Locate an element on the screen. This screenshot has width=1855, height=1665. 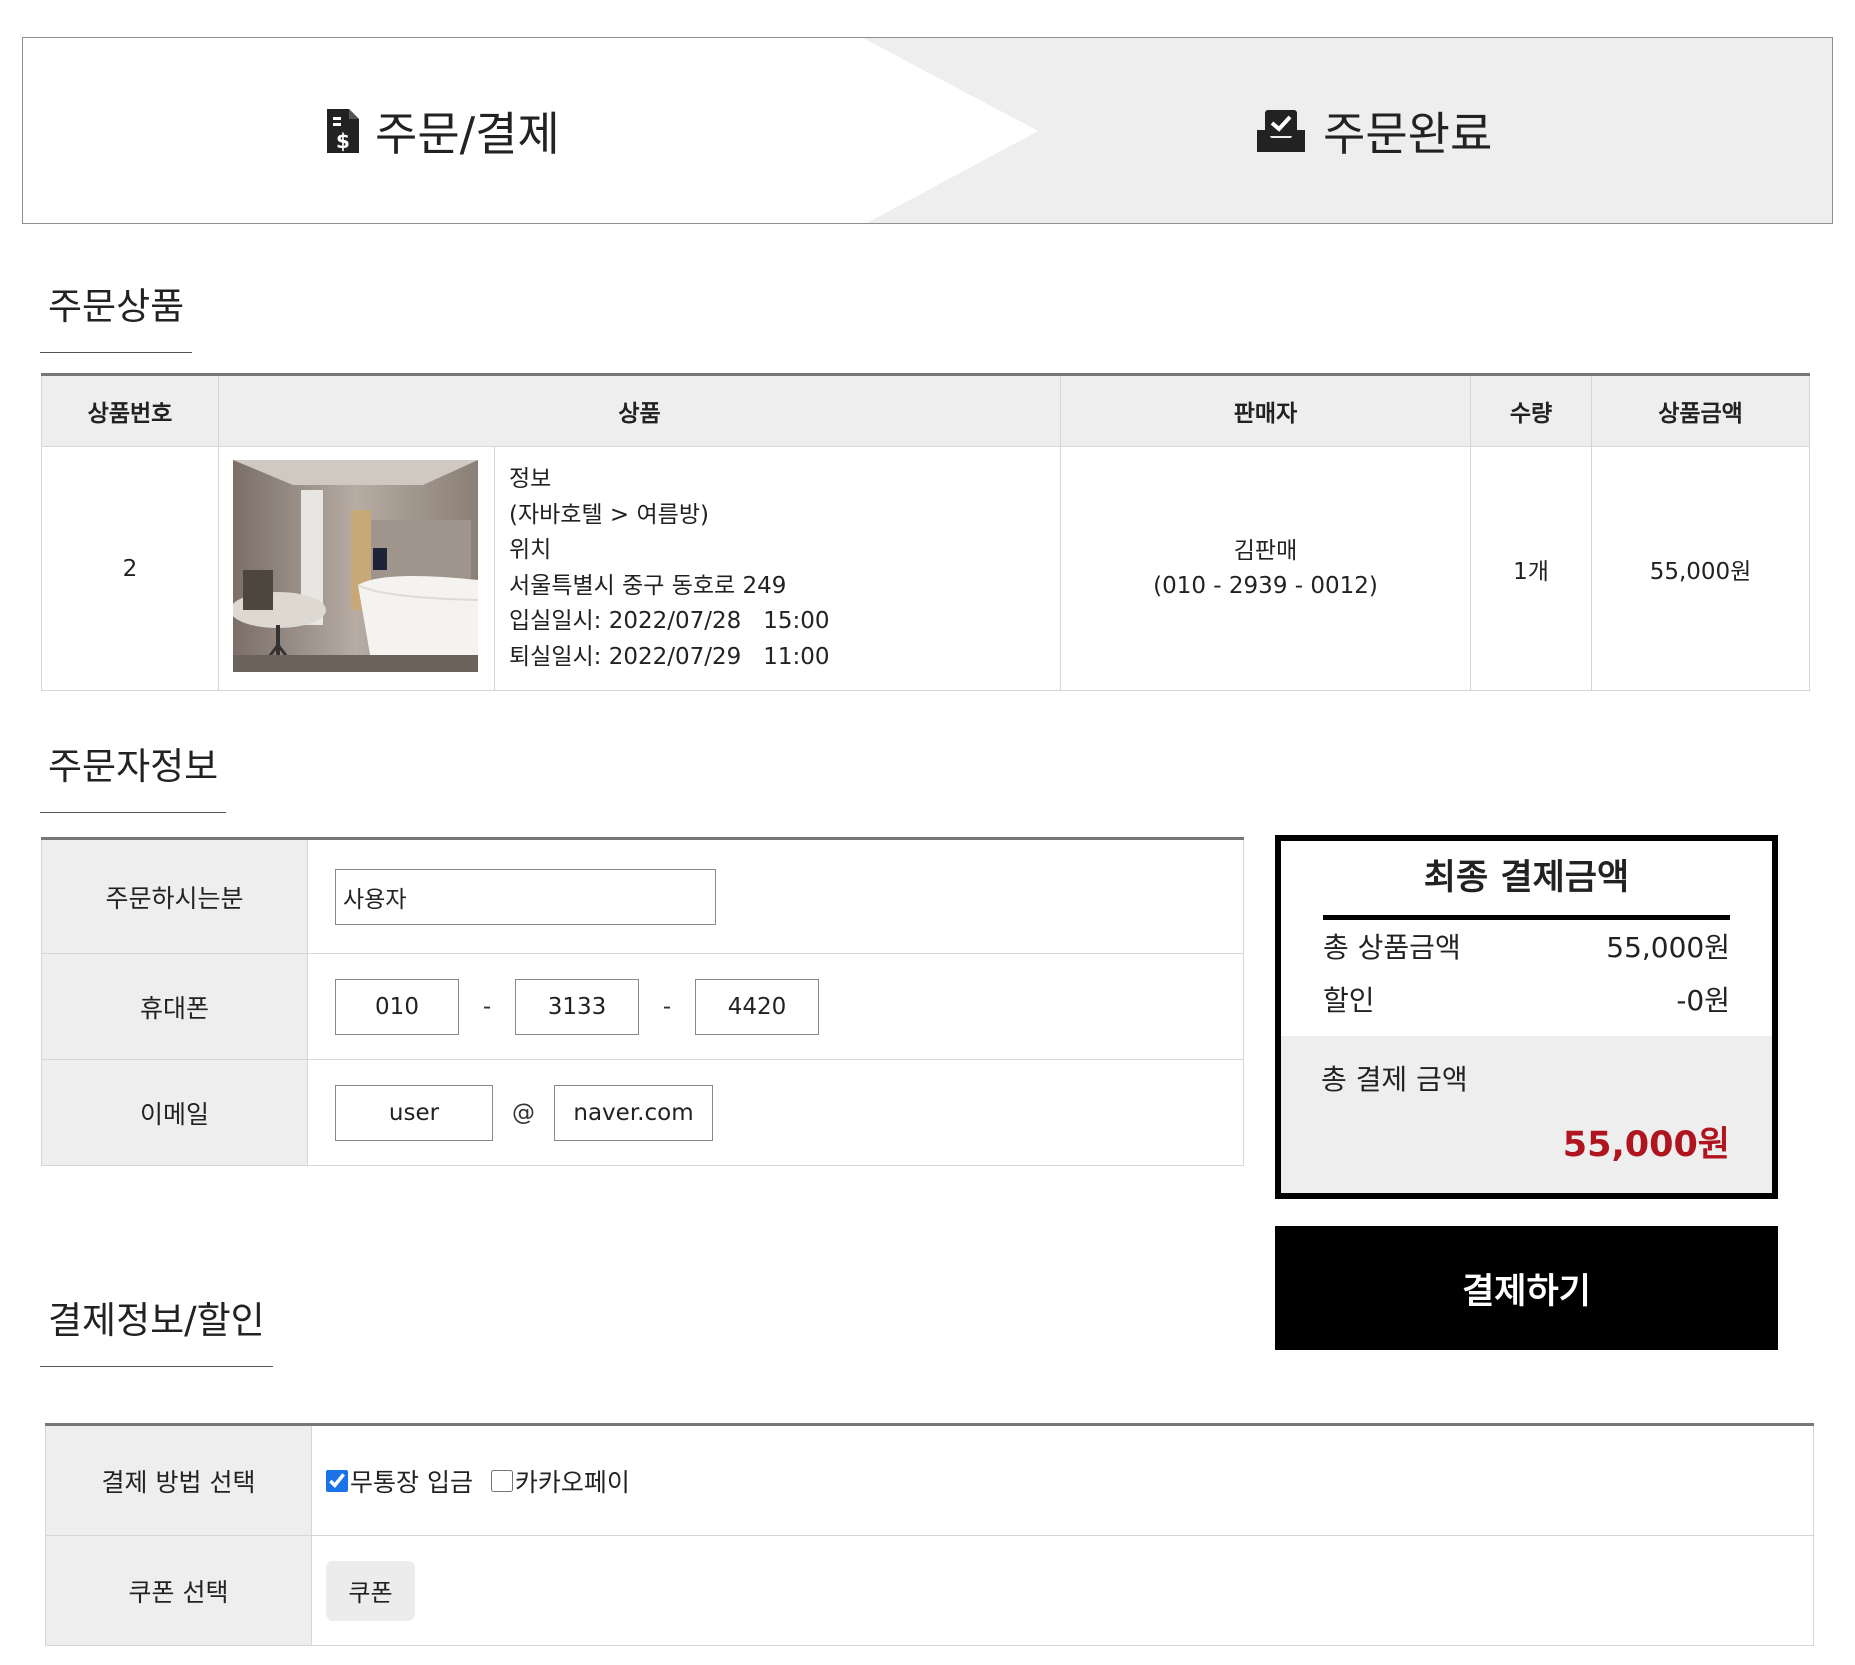
phone-part-3-input is located at coordinates (757, 1006).